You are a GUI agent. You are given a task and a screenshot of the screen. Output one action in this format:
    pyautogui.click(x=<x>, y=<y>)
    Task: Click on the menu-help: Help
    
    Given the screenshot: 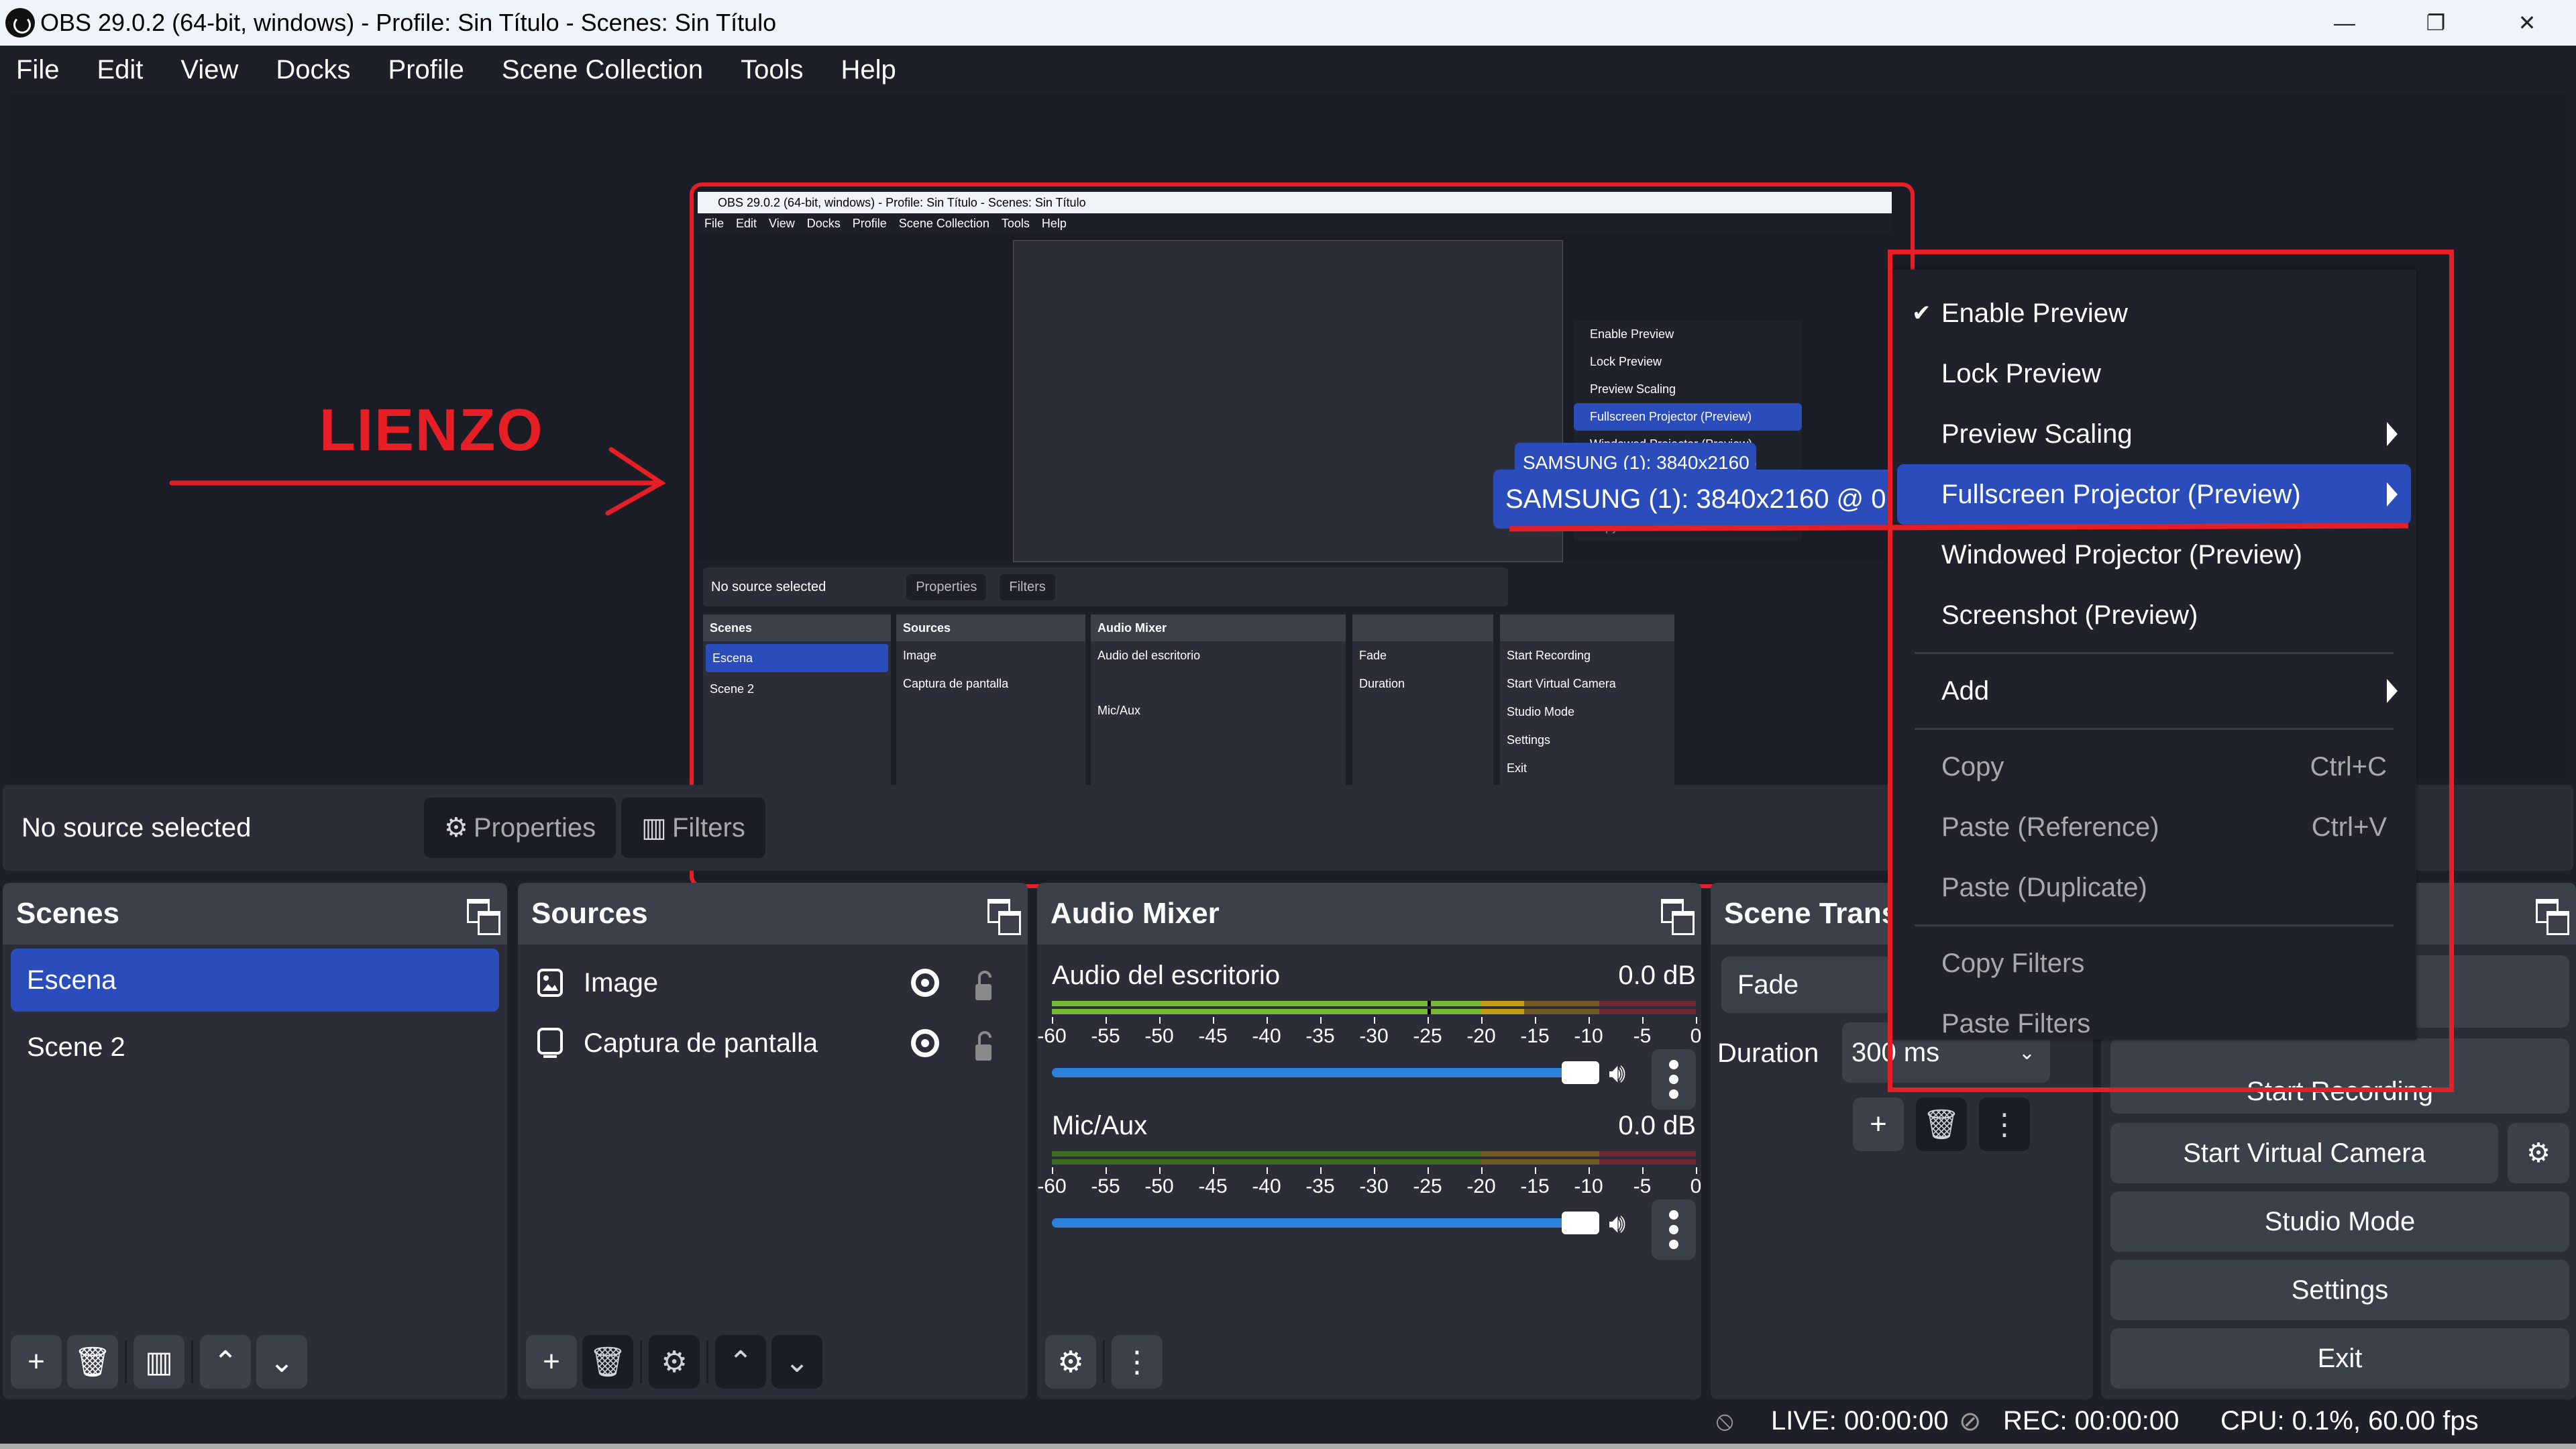 What is the action you would take?
    pyautogui.click(x=868, y=70)
    